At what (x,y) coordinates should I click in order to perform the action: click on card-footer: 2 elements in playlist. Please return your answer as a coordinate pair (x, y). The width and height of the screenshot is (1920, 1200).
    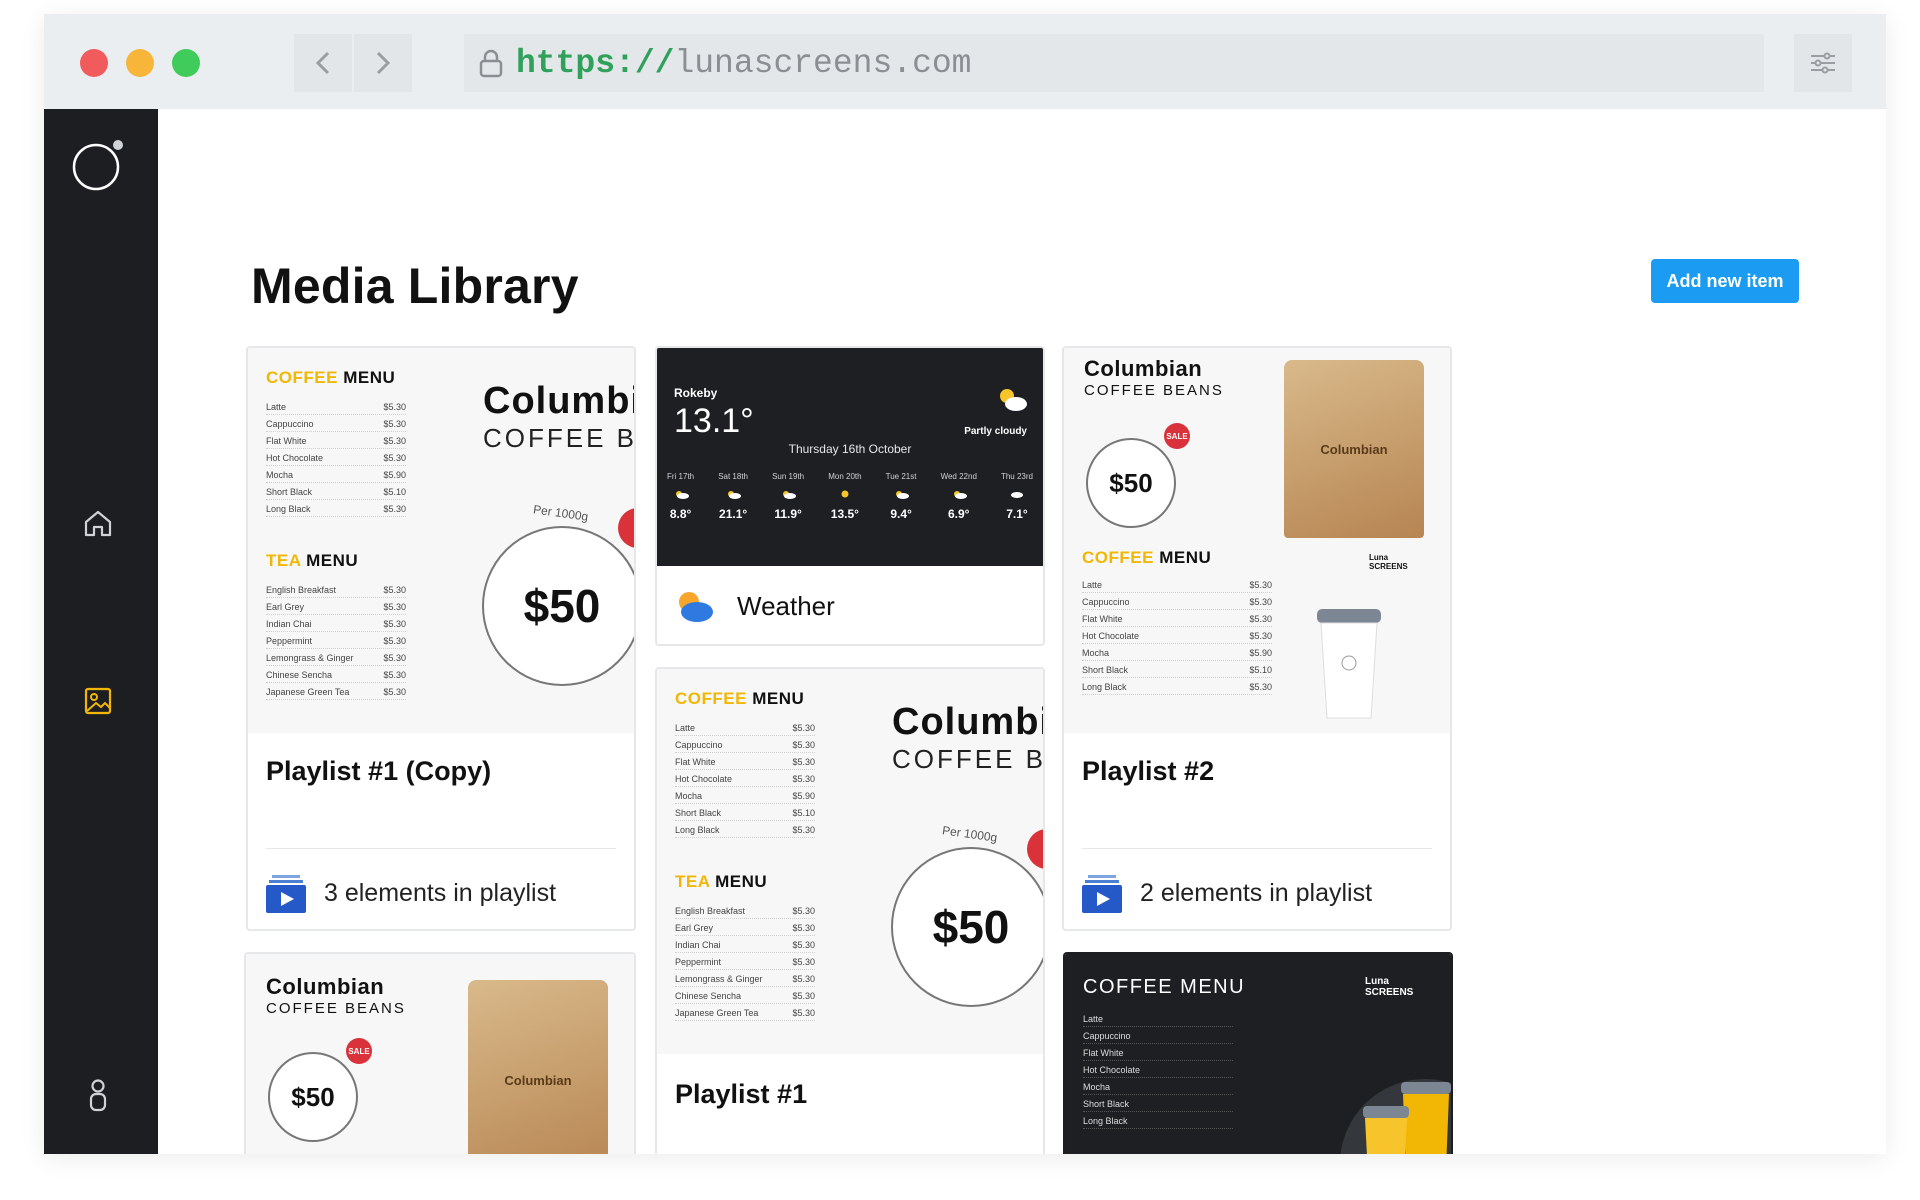
    Looking at the image, I should click on (1227, 893).